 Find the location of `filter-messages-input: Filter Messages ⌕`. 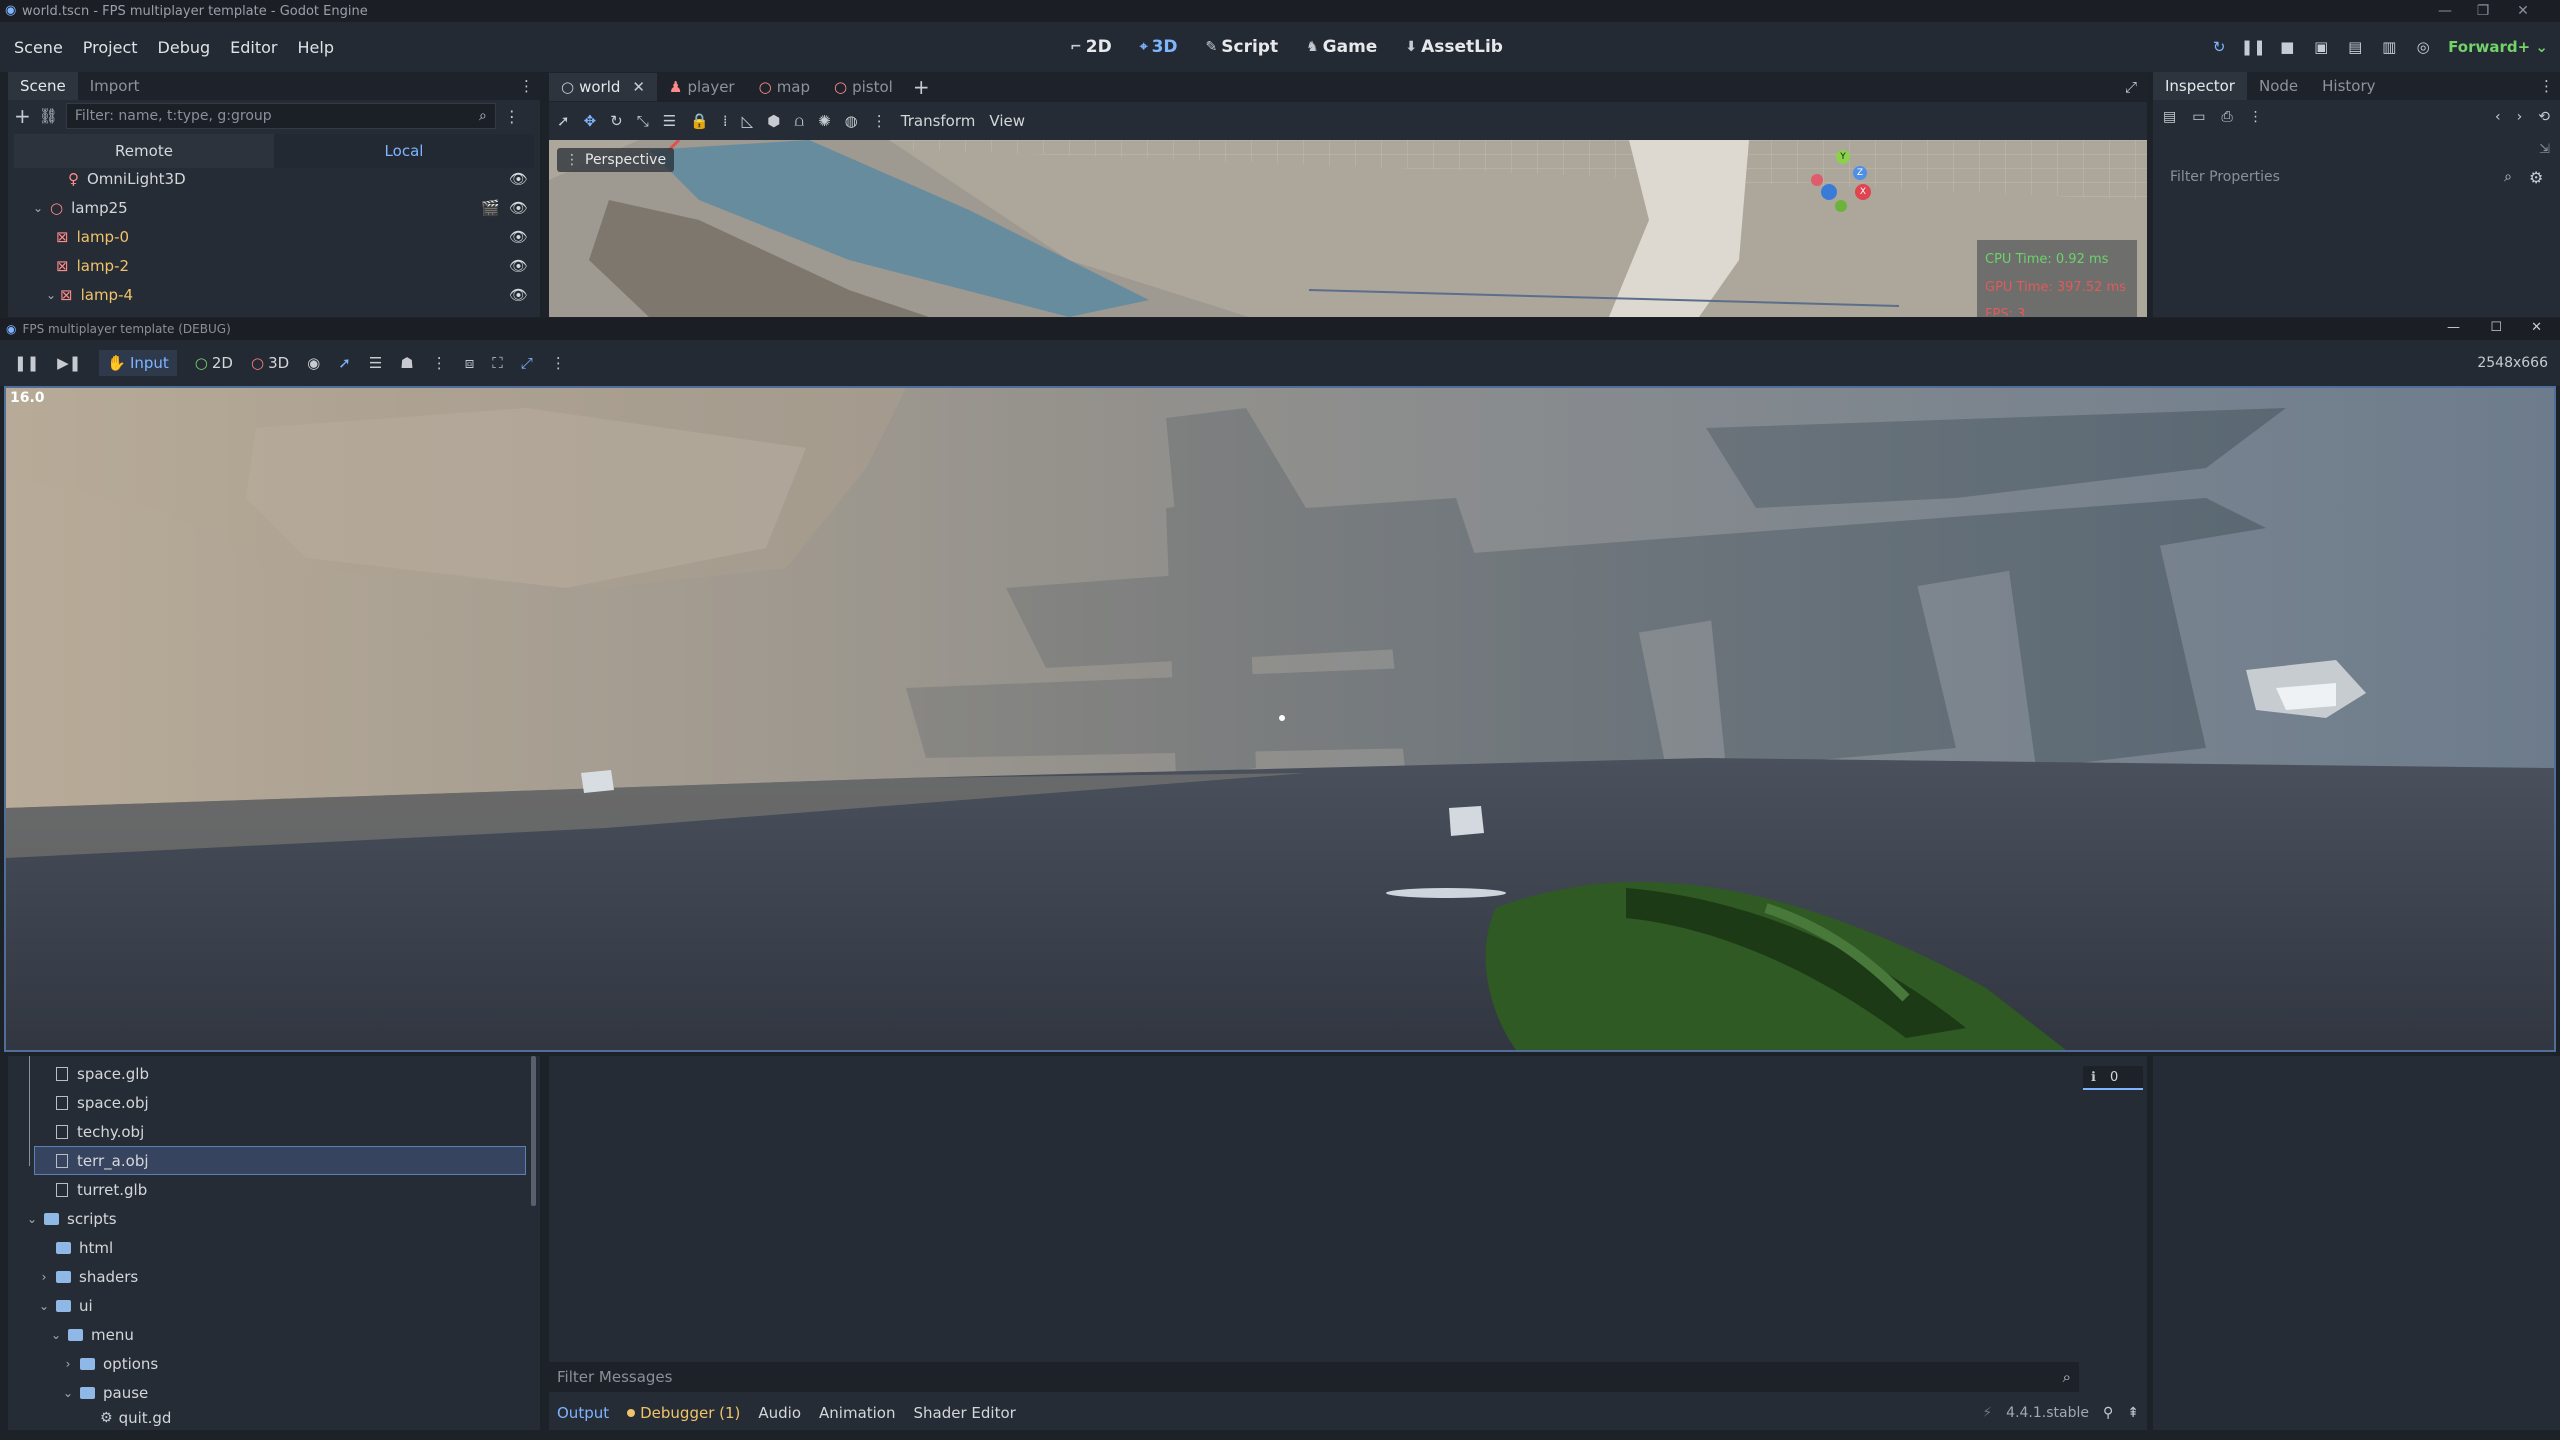

filter-messages-input: Filter Messages ⌕ is located at coordinates (1314, 1377).